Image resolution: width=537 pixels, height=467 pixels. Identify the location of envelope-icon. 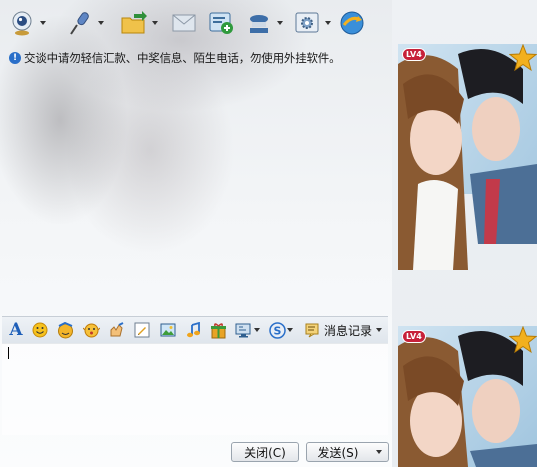
(184, 23).